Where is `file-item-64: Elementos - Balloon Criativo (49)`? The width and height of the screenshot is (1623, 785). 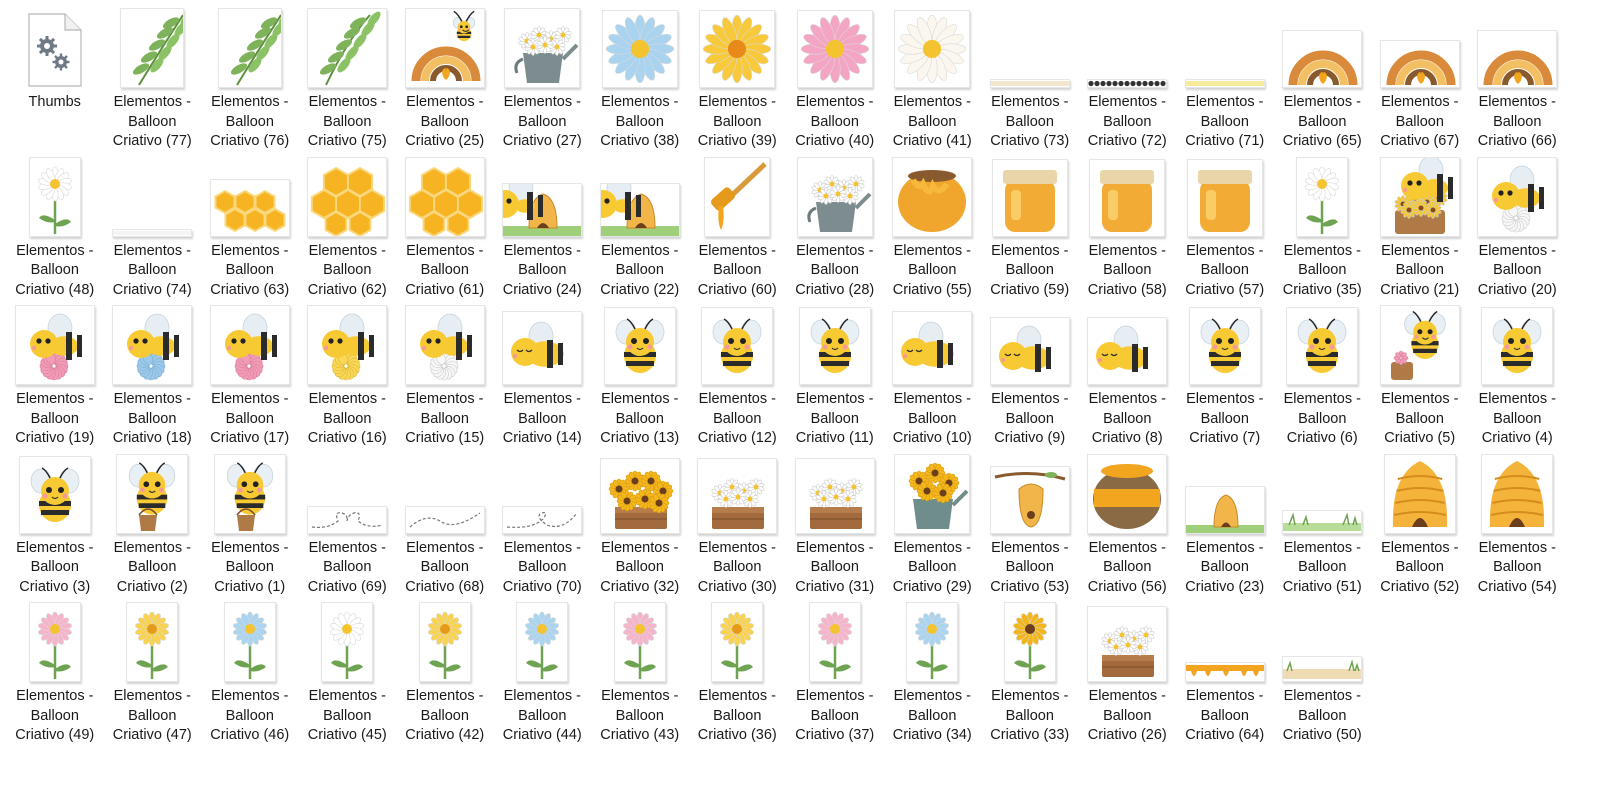
file-item-64: Elementos - Balloon Criativo (49) is located at coordinates (55, 672).